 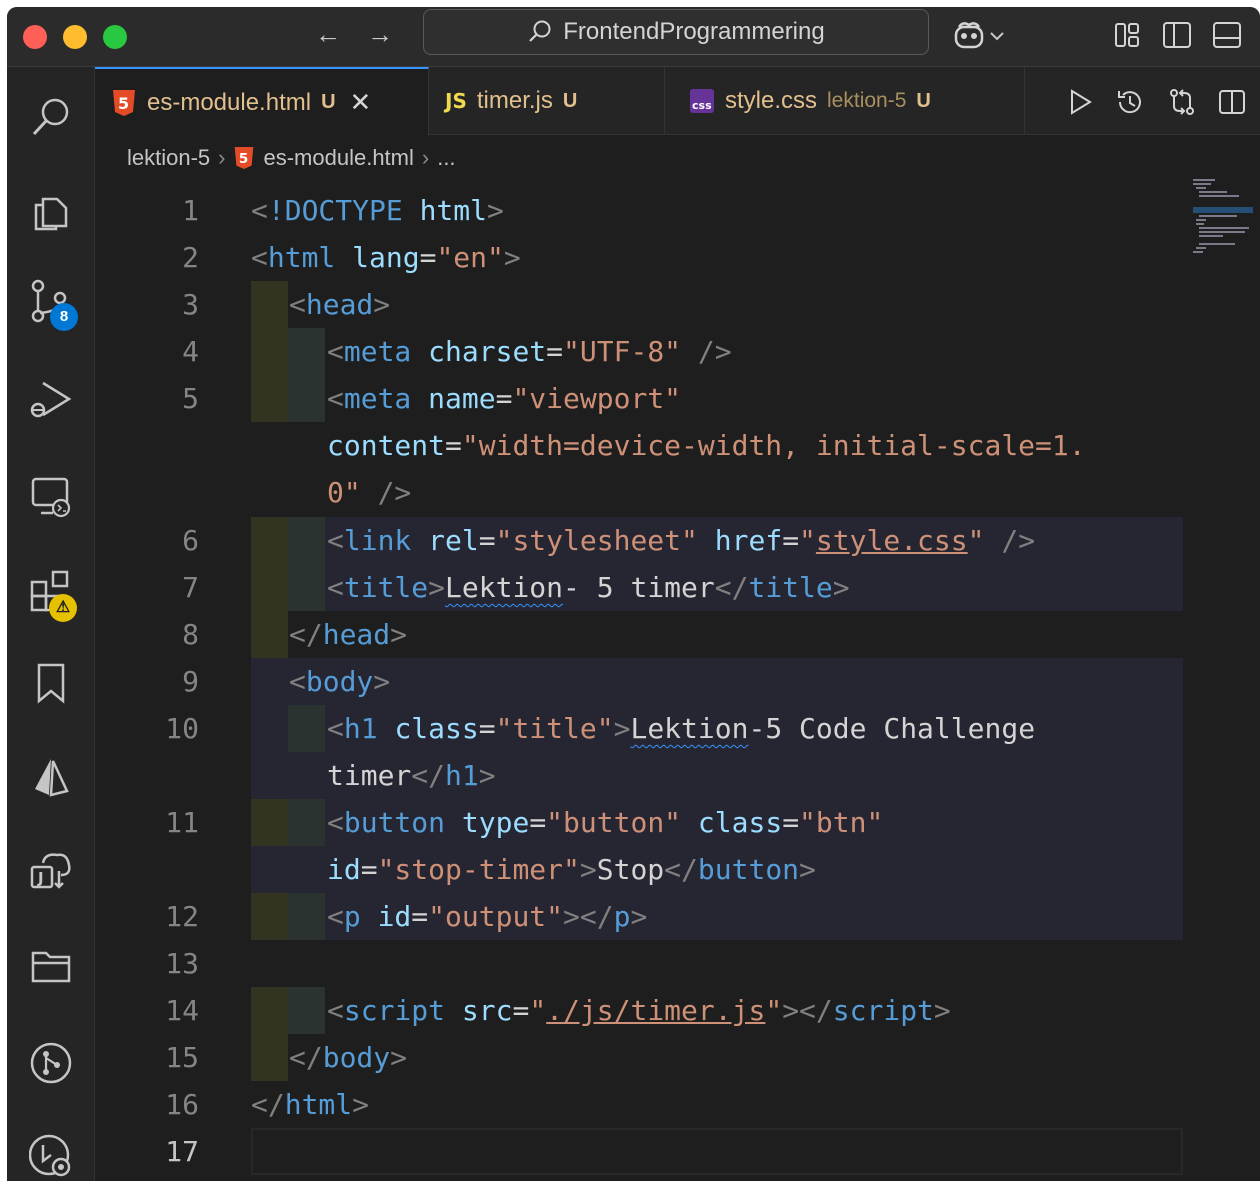 I want to click on java-projects-icon: J, so click(x=51, y=871).